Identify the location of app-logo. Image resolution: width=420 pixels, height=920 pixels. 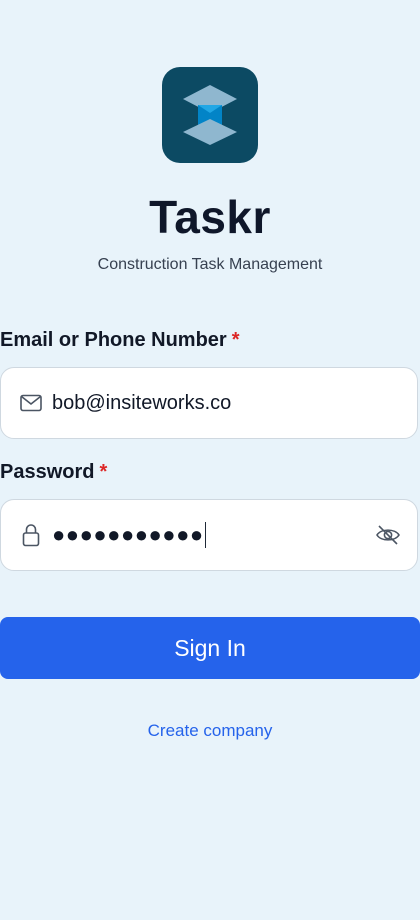
(210, 115).